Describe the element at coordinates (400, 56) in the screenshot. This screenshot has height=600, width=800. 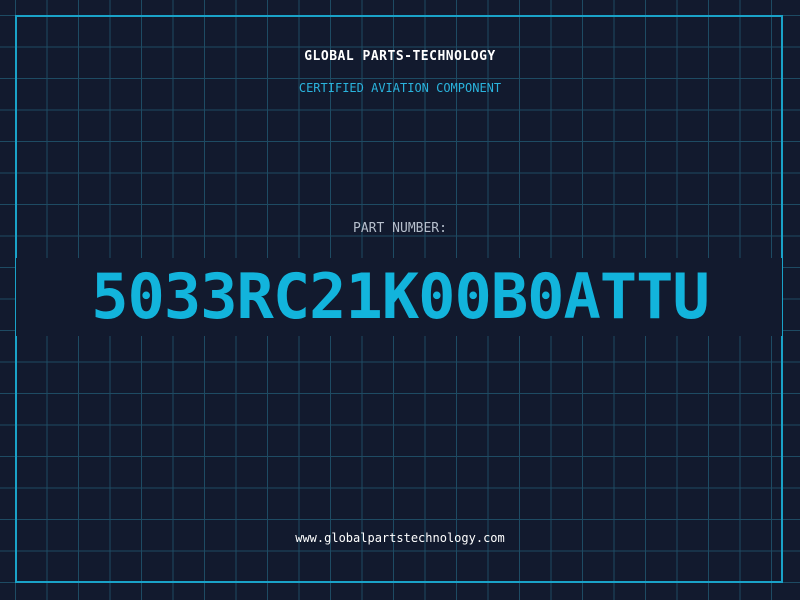
I see `brand-title: GLOBAL PARTS-TECHNOLOGY` at that location.